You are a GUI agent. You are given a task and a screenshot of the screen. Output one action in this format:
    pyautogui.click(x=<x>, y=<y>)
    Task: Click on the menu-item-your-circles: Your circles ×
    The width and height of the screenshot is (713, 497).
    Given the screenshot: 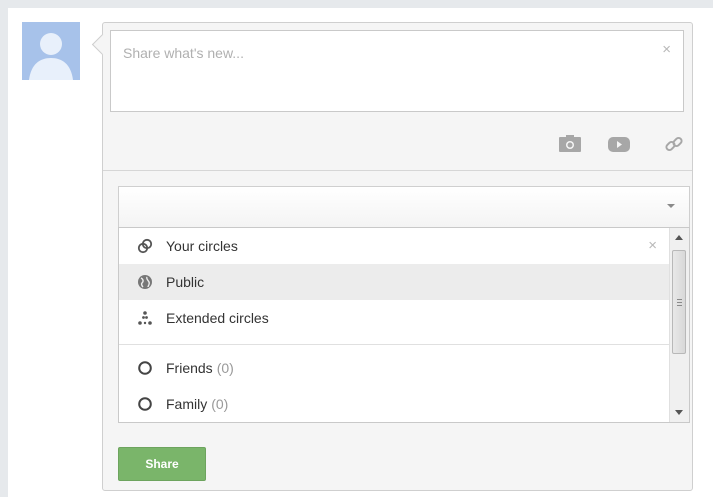 What is the action you would take?
    pyautogui.click(x=394, y=246)
    